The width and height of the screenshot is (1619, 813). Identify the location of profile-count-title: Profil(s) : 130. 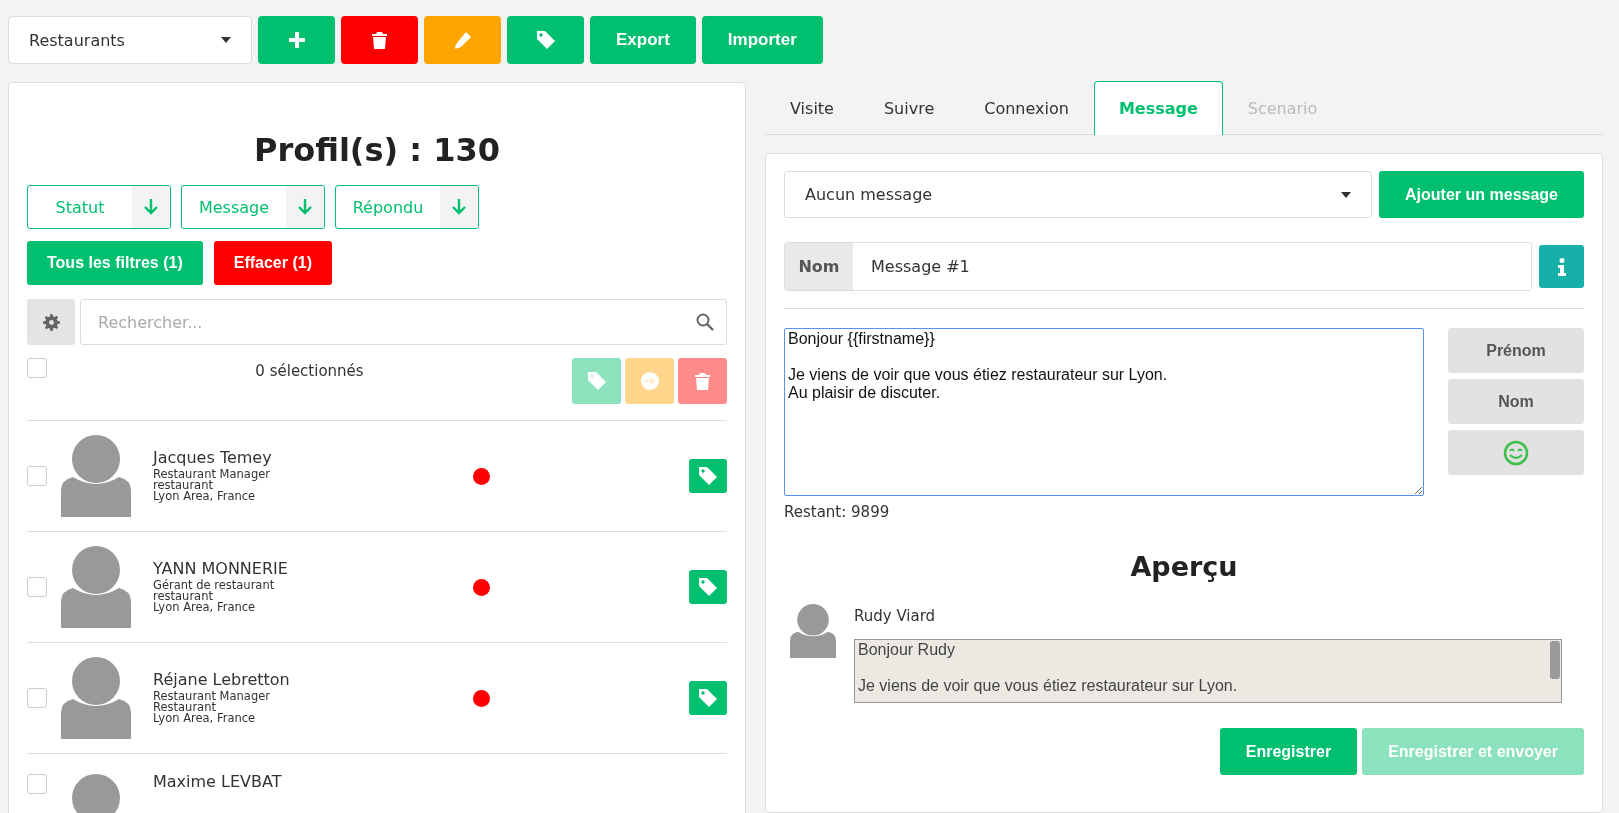
(377, 150).